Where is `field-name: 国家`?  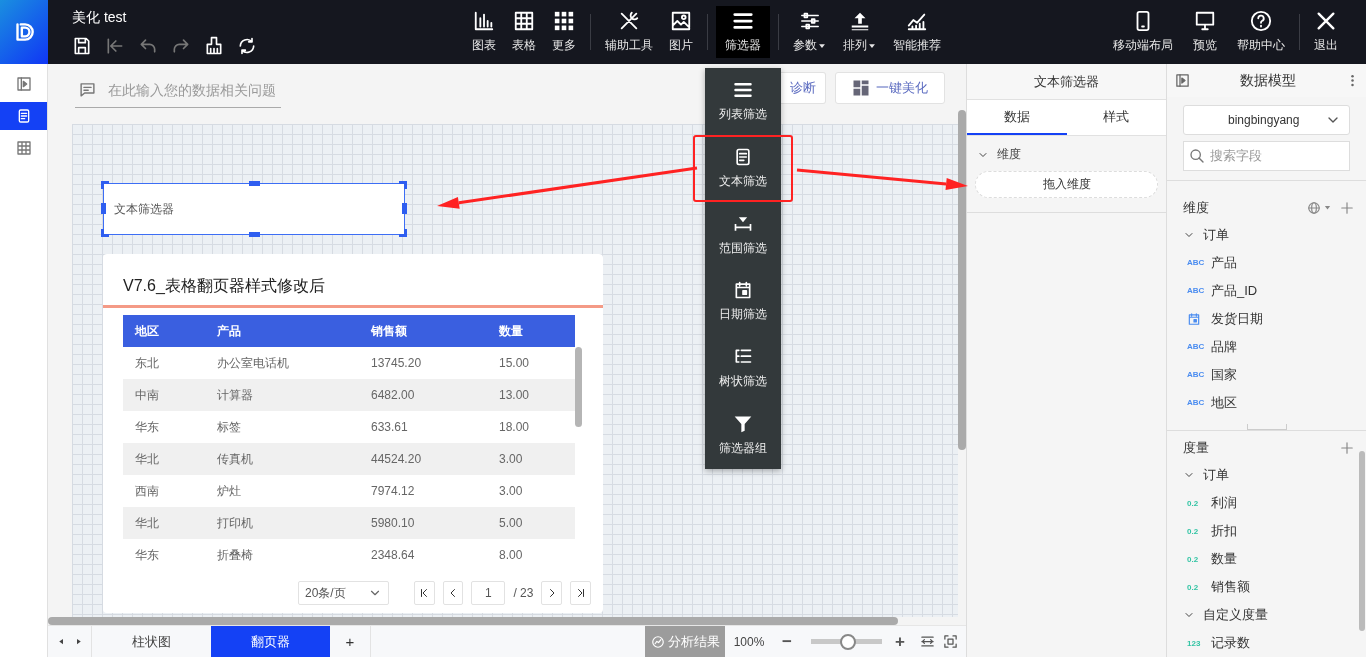 field-name: 国家 is located at coordinates (1224, 374).